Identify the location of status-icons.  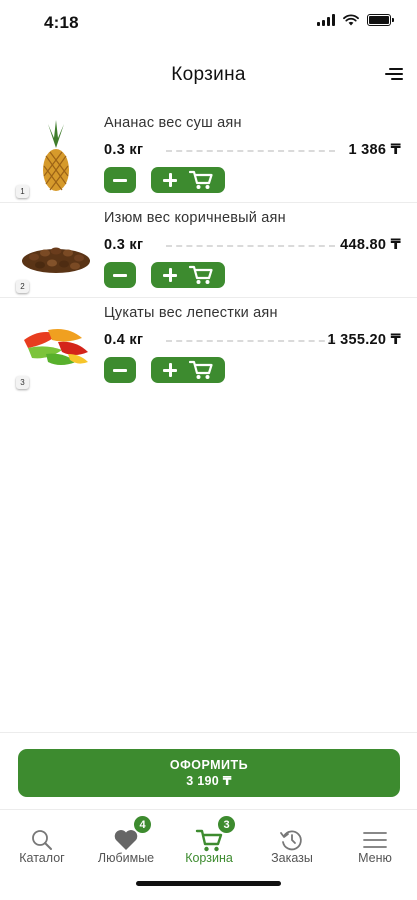
(355, 20).